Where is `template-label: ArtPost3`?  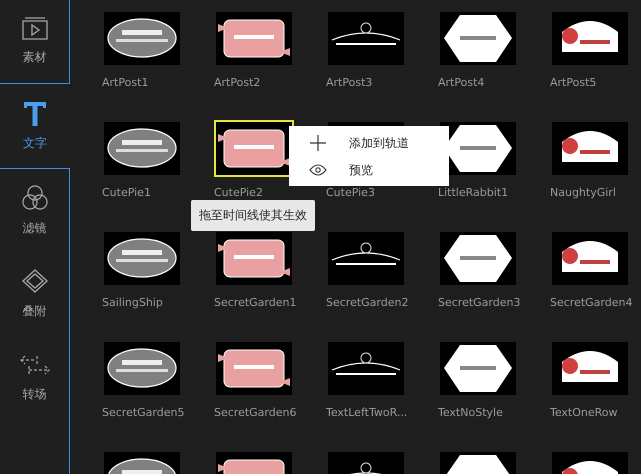
template-label: ArtPost3 is located at coordinates (349, 82).